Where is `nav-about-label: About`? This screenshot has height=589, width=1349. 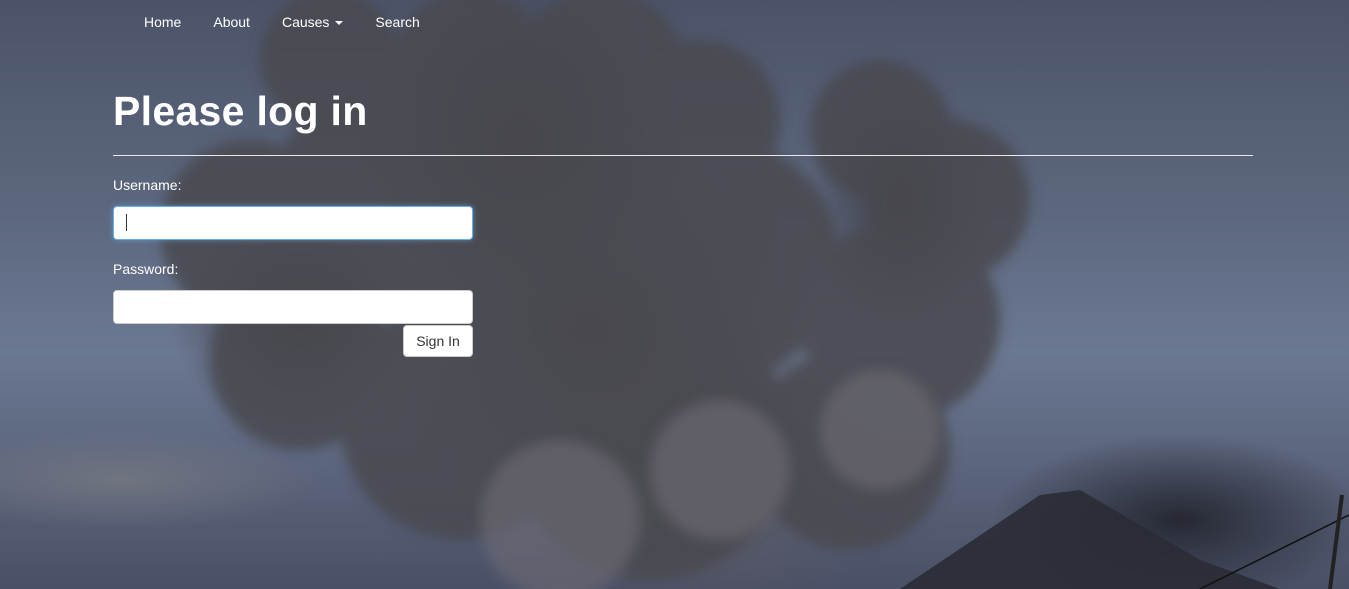
nav-about-label: About is located at coordinates (231, 22).